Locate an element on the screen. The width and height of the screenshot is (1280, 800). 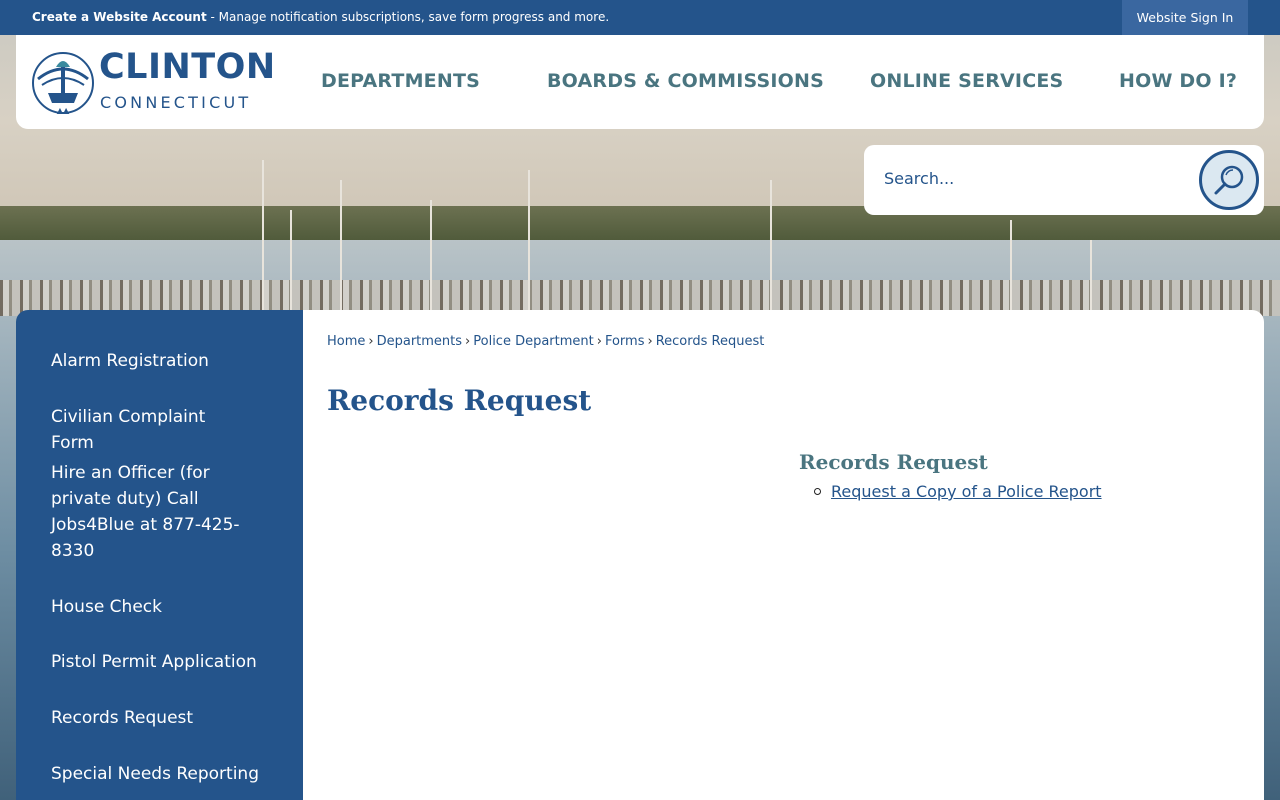
website-sign-in-button: Website Sign In is located at coordinates (1185, 17).